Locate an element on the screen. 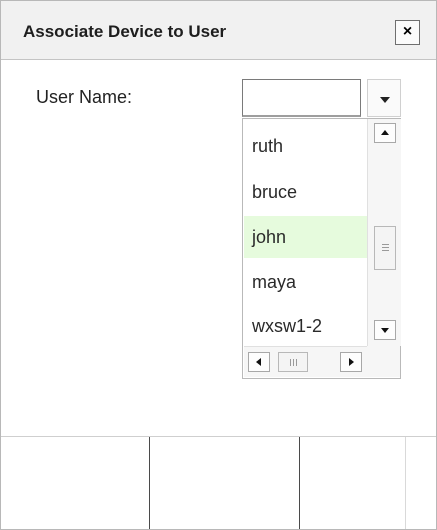  scroll-up-button is located at coordinates (385, 133).